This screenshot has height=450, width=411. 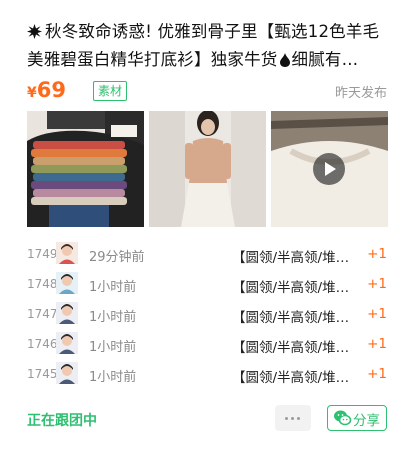 I want to click on order-seq: 1745, so click(x=42, y=374).